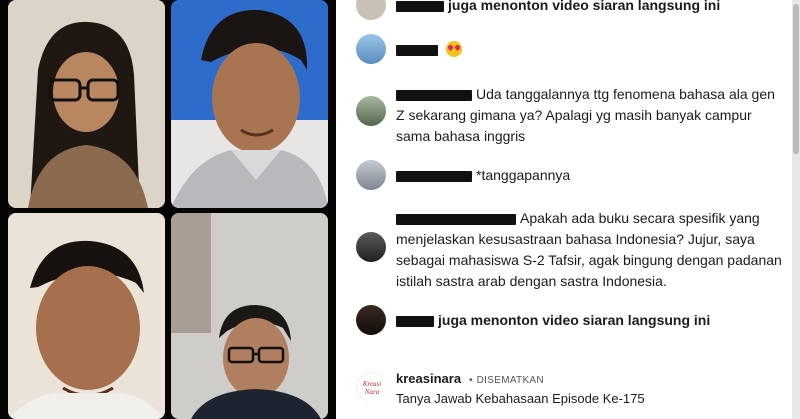  I want to click on svg-text: Kreasi, so click(371, 384).